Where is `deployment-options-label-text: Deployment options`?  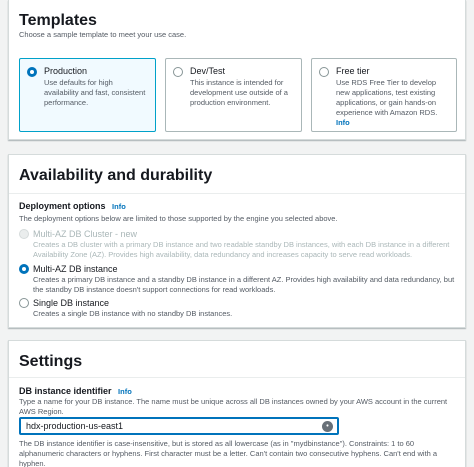 deployment-options-label-text: Deployment options is located at coordinates (62, 206).